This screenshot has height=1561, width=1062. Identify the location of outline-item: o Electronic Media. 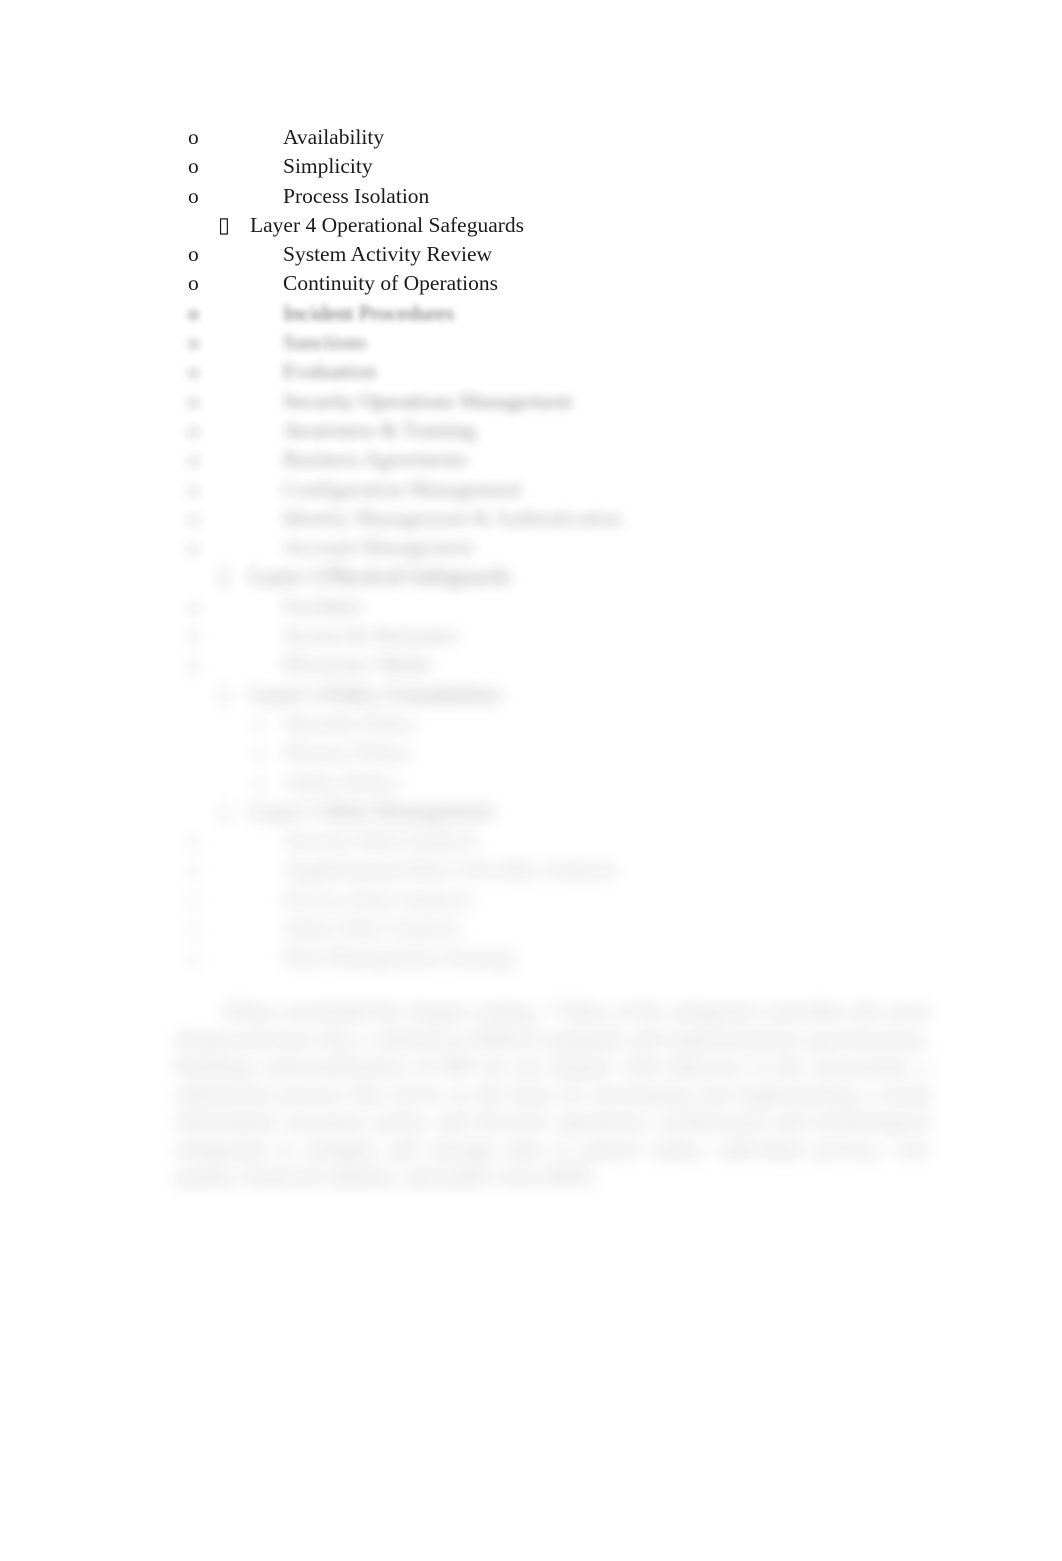
(531, 664).